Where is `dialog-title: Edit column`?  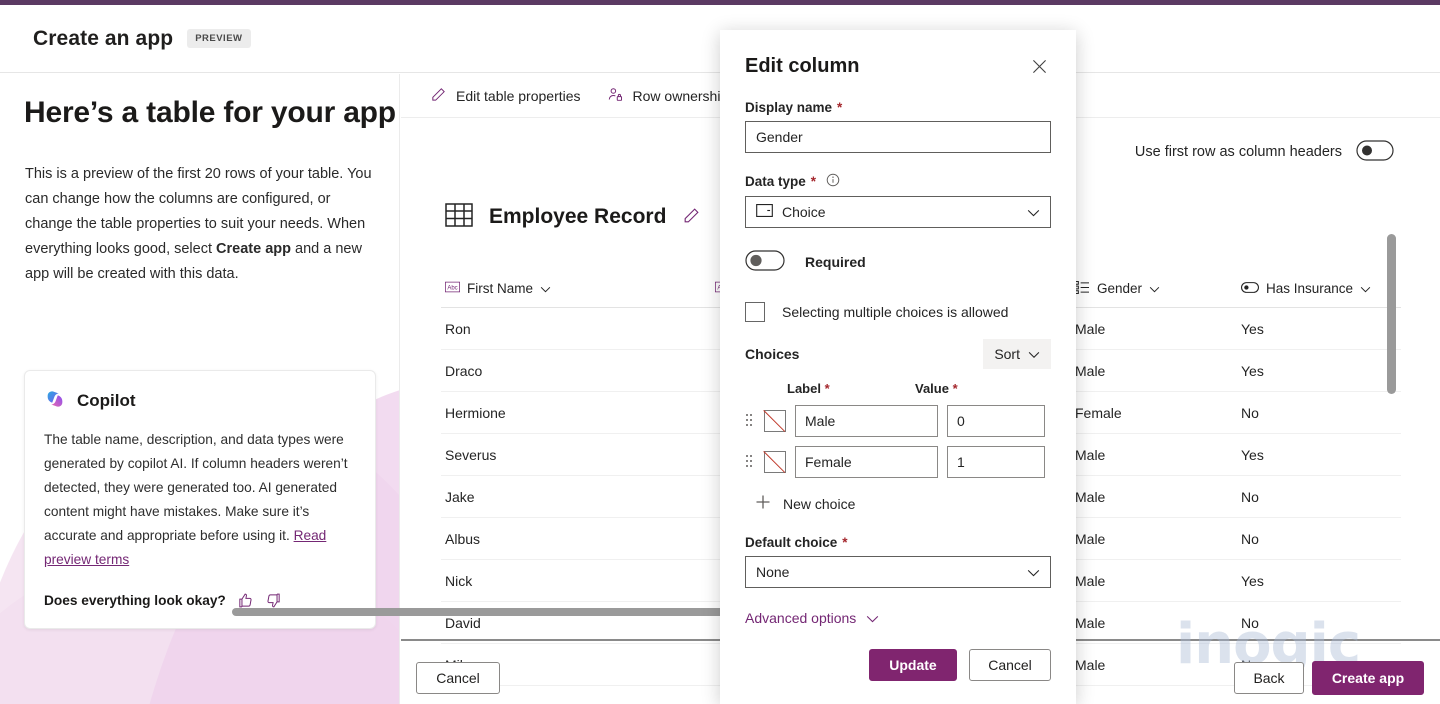
dialog-title: Edit column is located at coordinates (802, 66).